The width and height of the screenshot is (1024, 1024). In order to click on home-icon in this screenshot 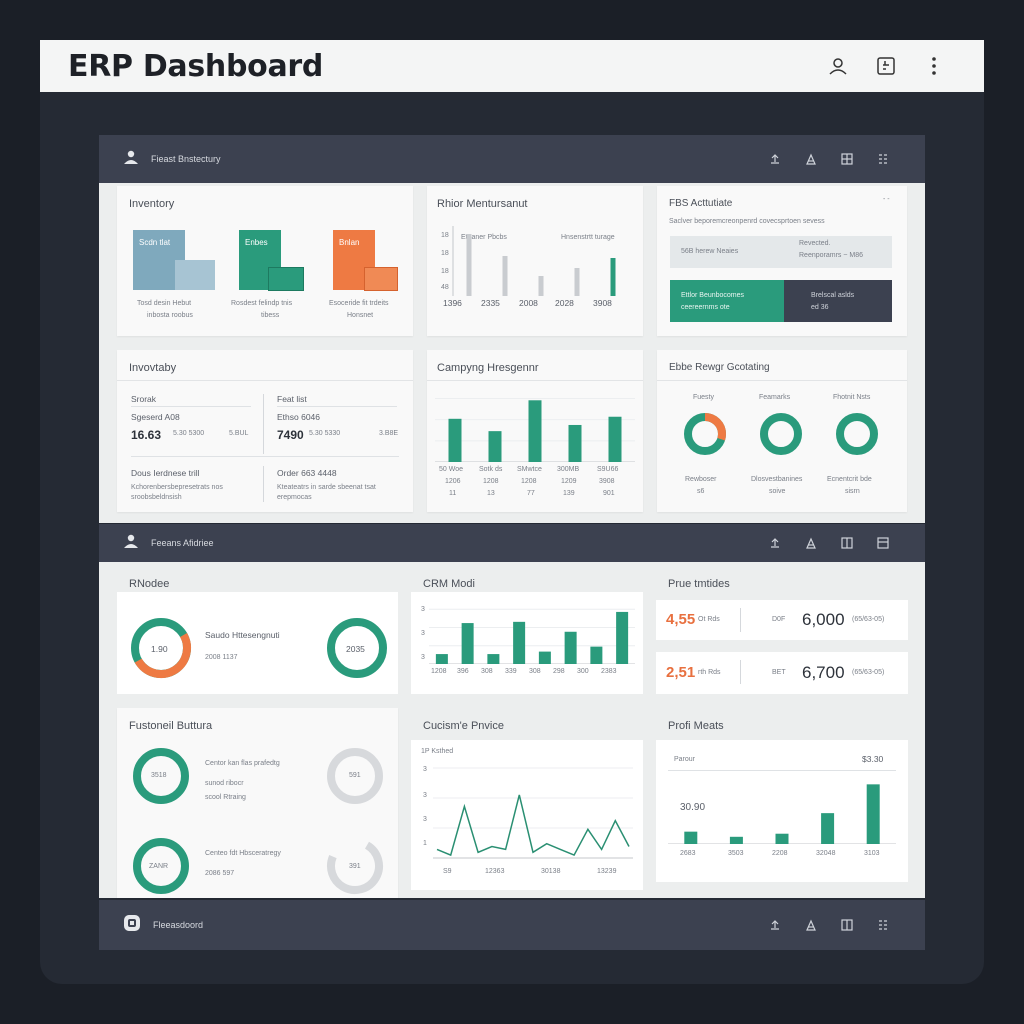, I will do `click(132, 925)`.